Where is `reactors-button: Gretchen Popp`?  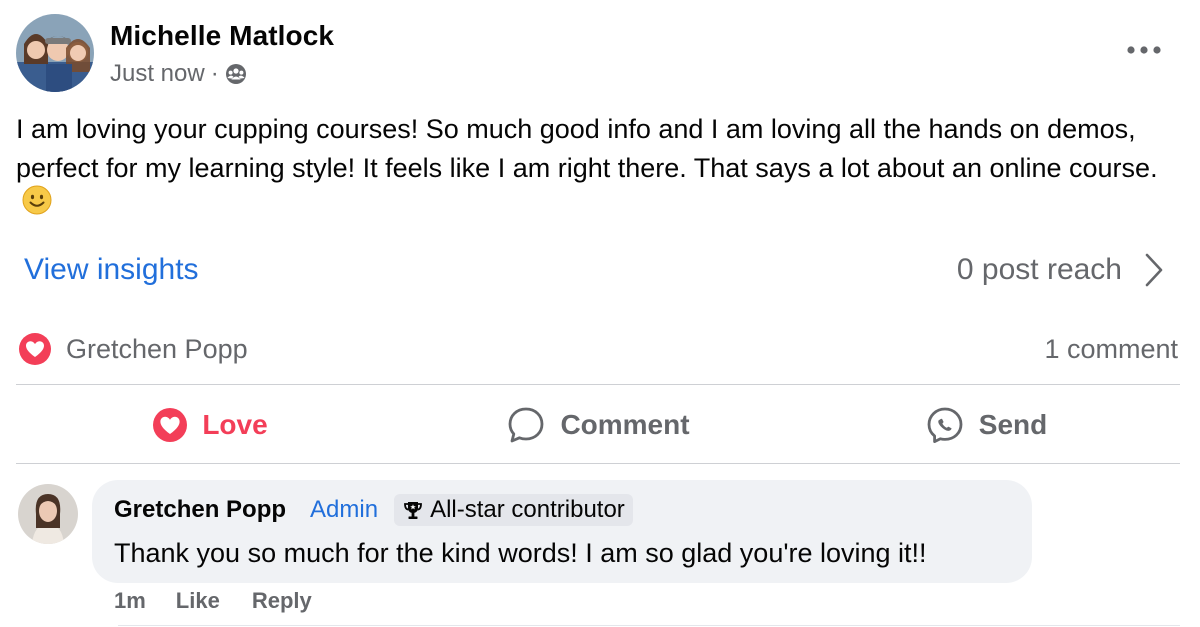
reactors-button: Gretchen Popp is located at coordinates (133, 349).